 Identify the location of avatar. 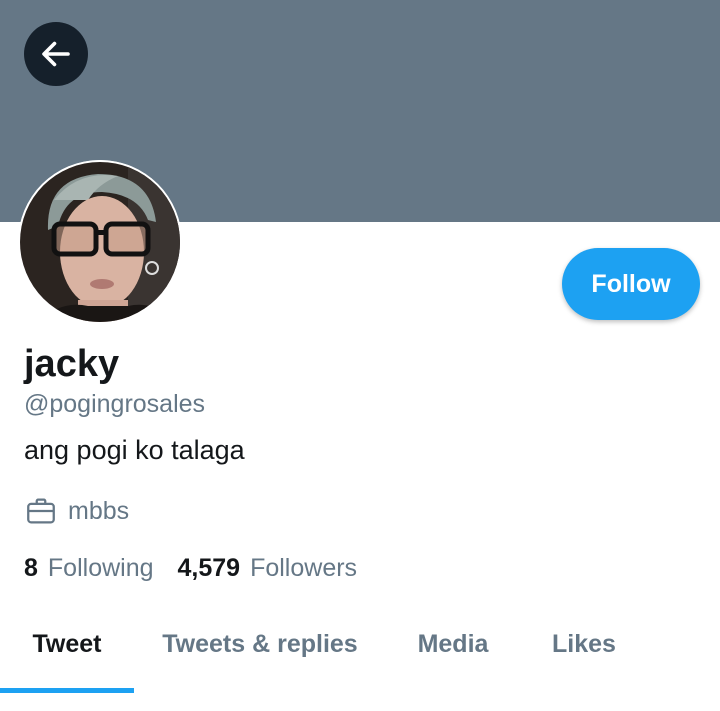
(100, 242).